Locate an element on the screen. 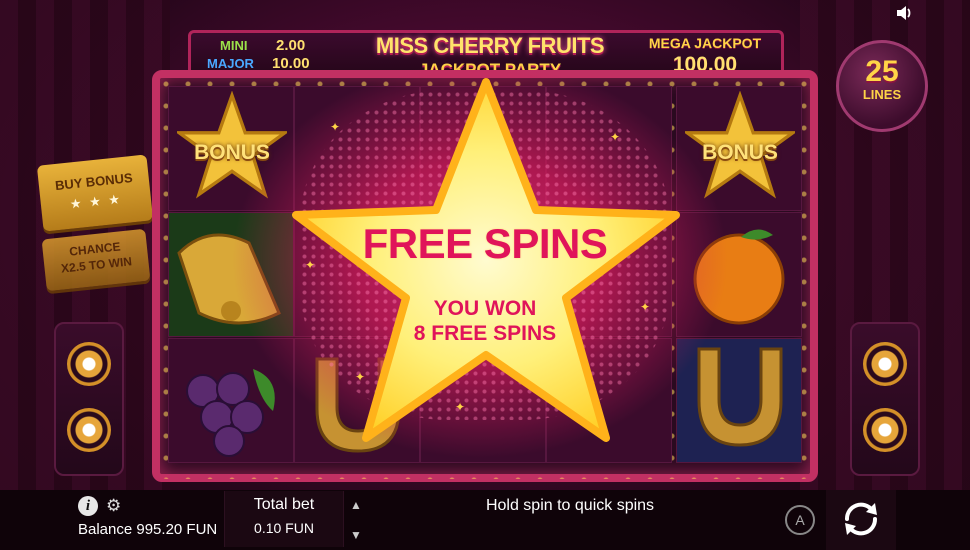  lines-badge: 25 LINES is located at coordinates (882, 86).